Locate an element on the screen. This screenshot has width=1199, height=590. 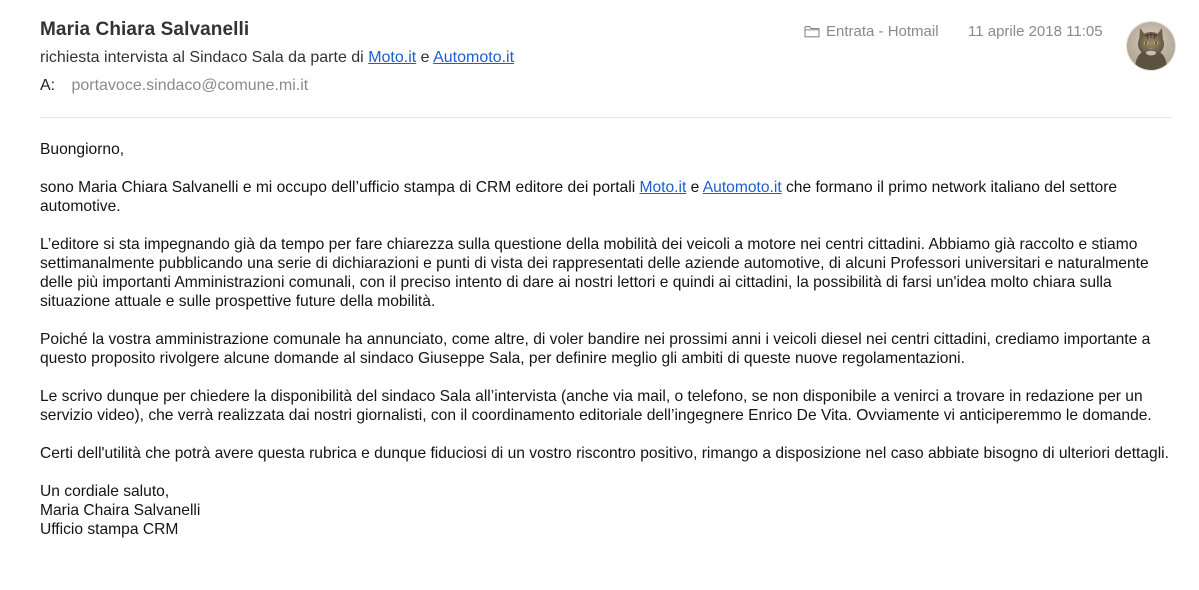
body-link-automoto: Automoto.it is located at coordinates (742, 187).